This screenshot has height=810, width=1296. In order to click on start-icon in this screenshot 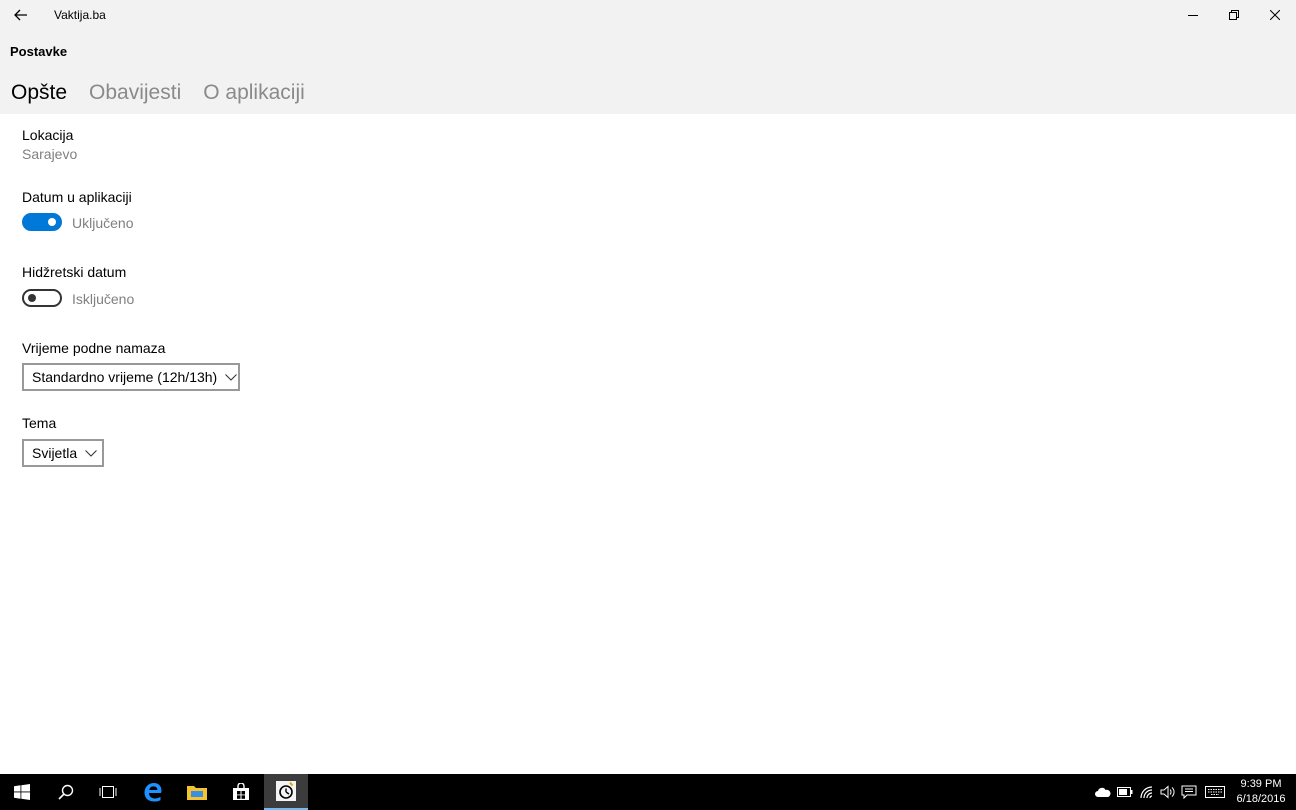, I will do `click(22, 792)`.